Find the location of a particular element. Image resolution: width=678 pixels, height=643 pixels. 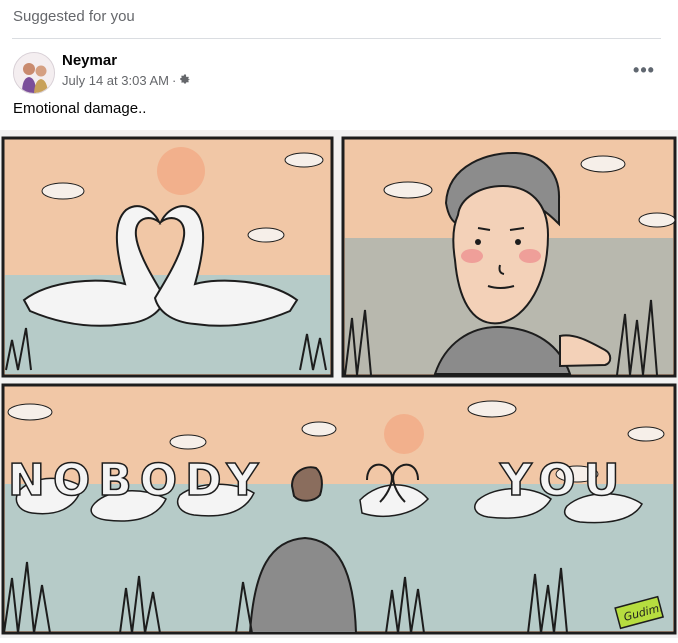

timestamp: July 14 at 3:03 AM is located at coordinates (115, 80).